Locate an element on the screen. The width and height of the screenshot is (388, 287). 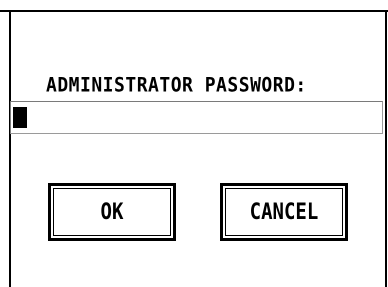
ok-button: OK is located at coordinates (112, 212).